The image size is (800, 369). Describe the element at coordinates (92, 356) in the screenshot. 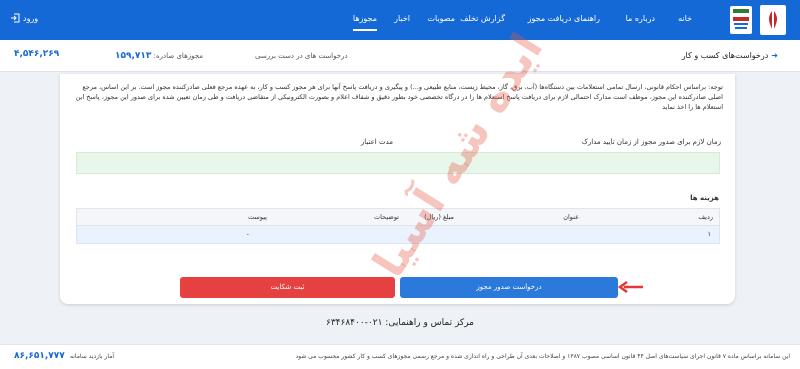

I see `visits-label: آمار بازدید سامانه` at that location.